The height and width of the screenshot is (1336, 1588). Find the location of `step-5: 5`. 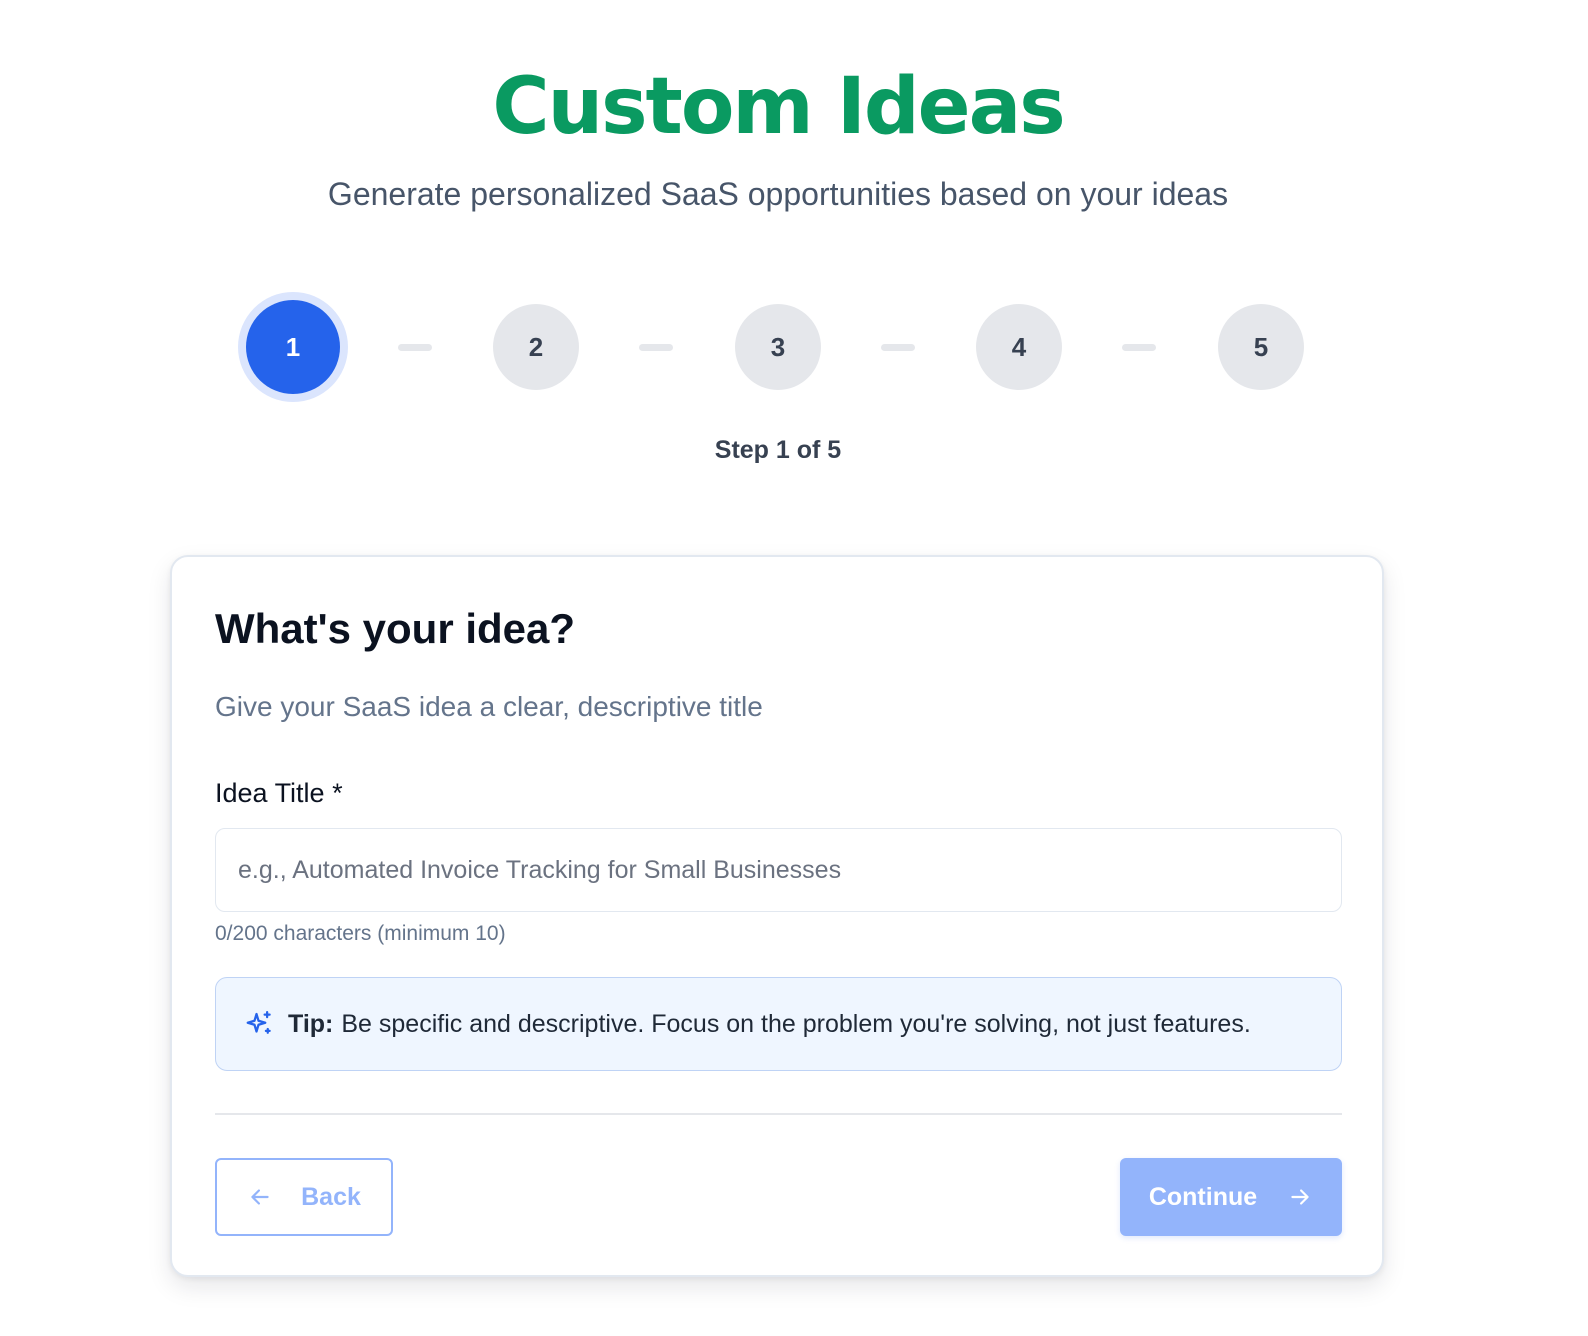

step-5: 5 is located at coordinates (1261, 347).